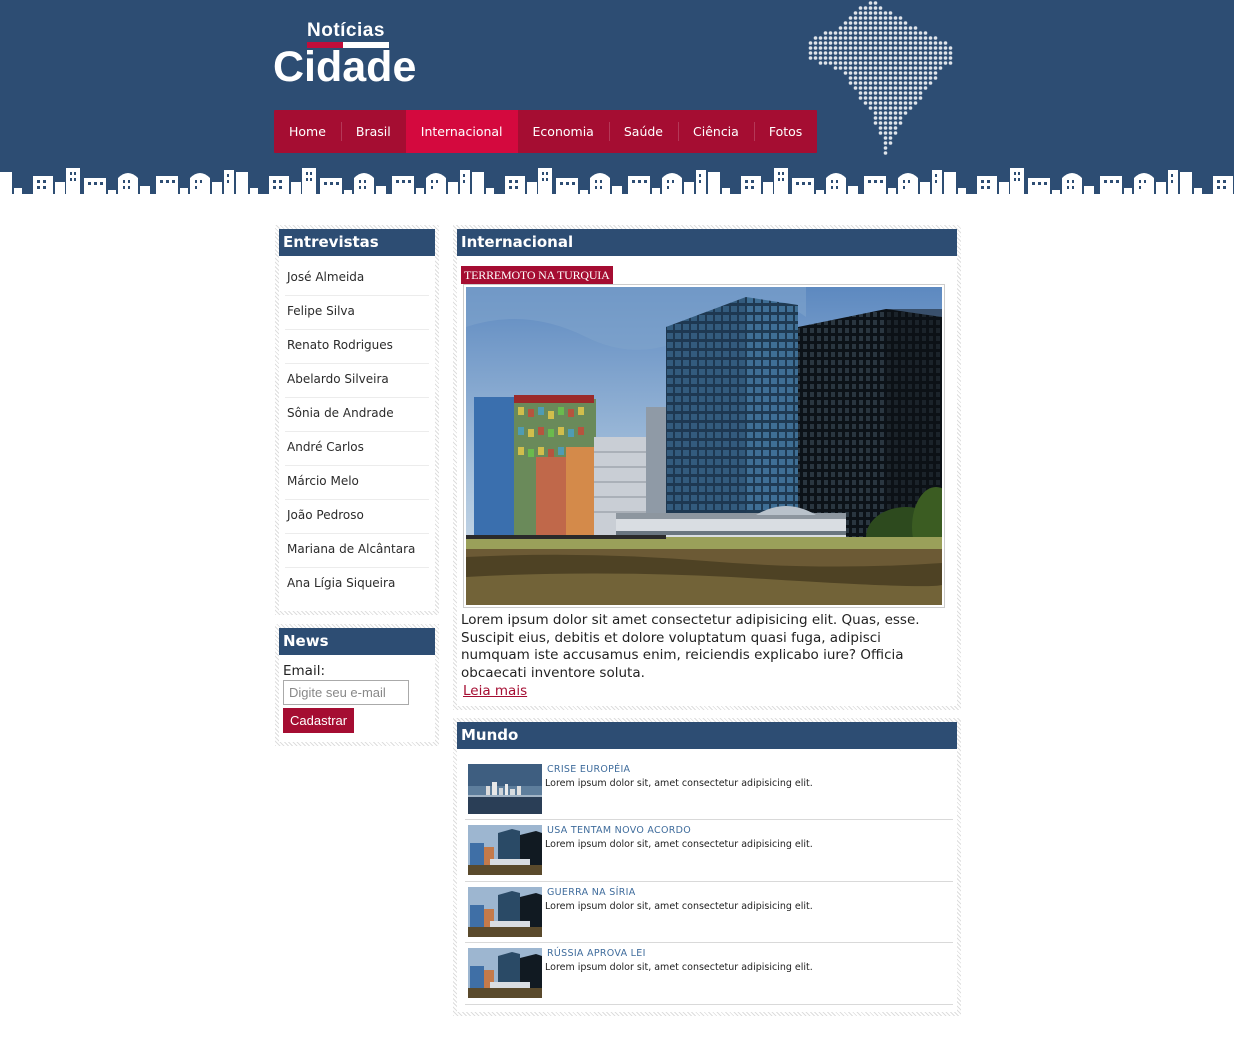  Describe the element at coordinates (707, 735) in the screenshot. I see `world-title: Mundo` at that location.